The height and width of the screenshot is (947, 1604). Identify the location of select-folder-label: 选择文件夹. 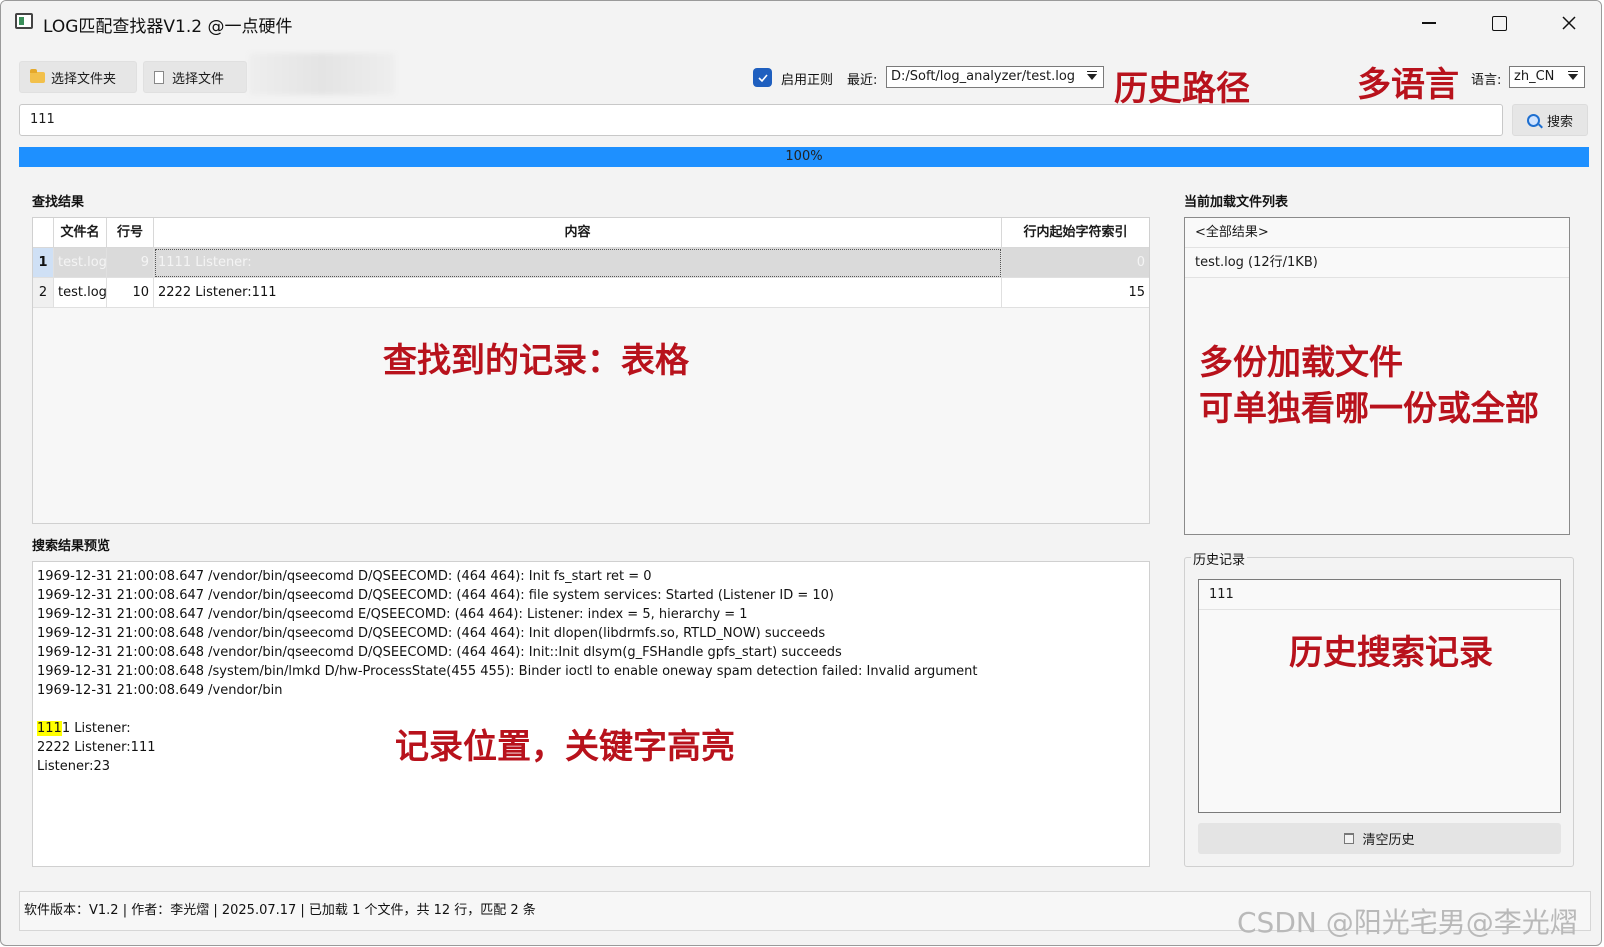
(84, 79).